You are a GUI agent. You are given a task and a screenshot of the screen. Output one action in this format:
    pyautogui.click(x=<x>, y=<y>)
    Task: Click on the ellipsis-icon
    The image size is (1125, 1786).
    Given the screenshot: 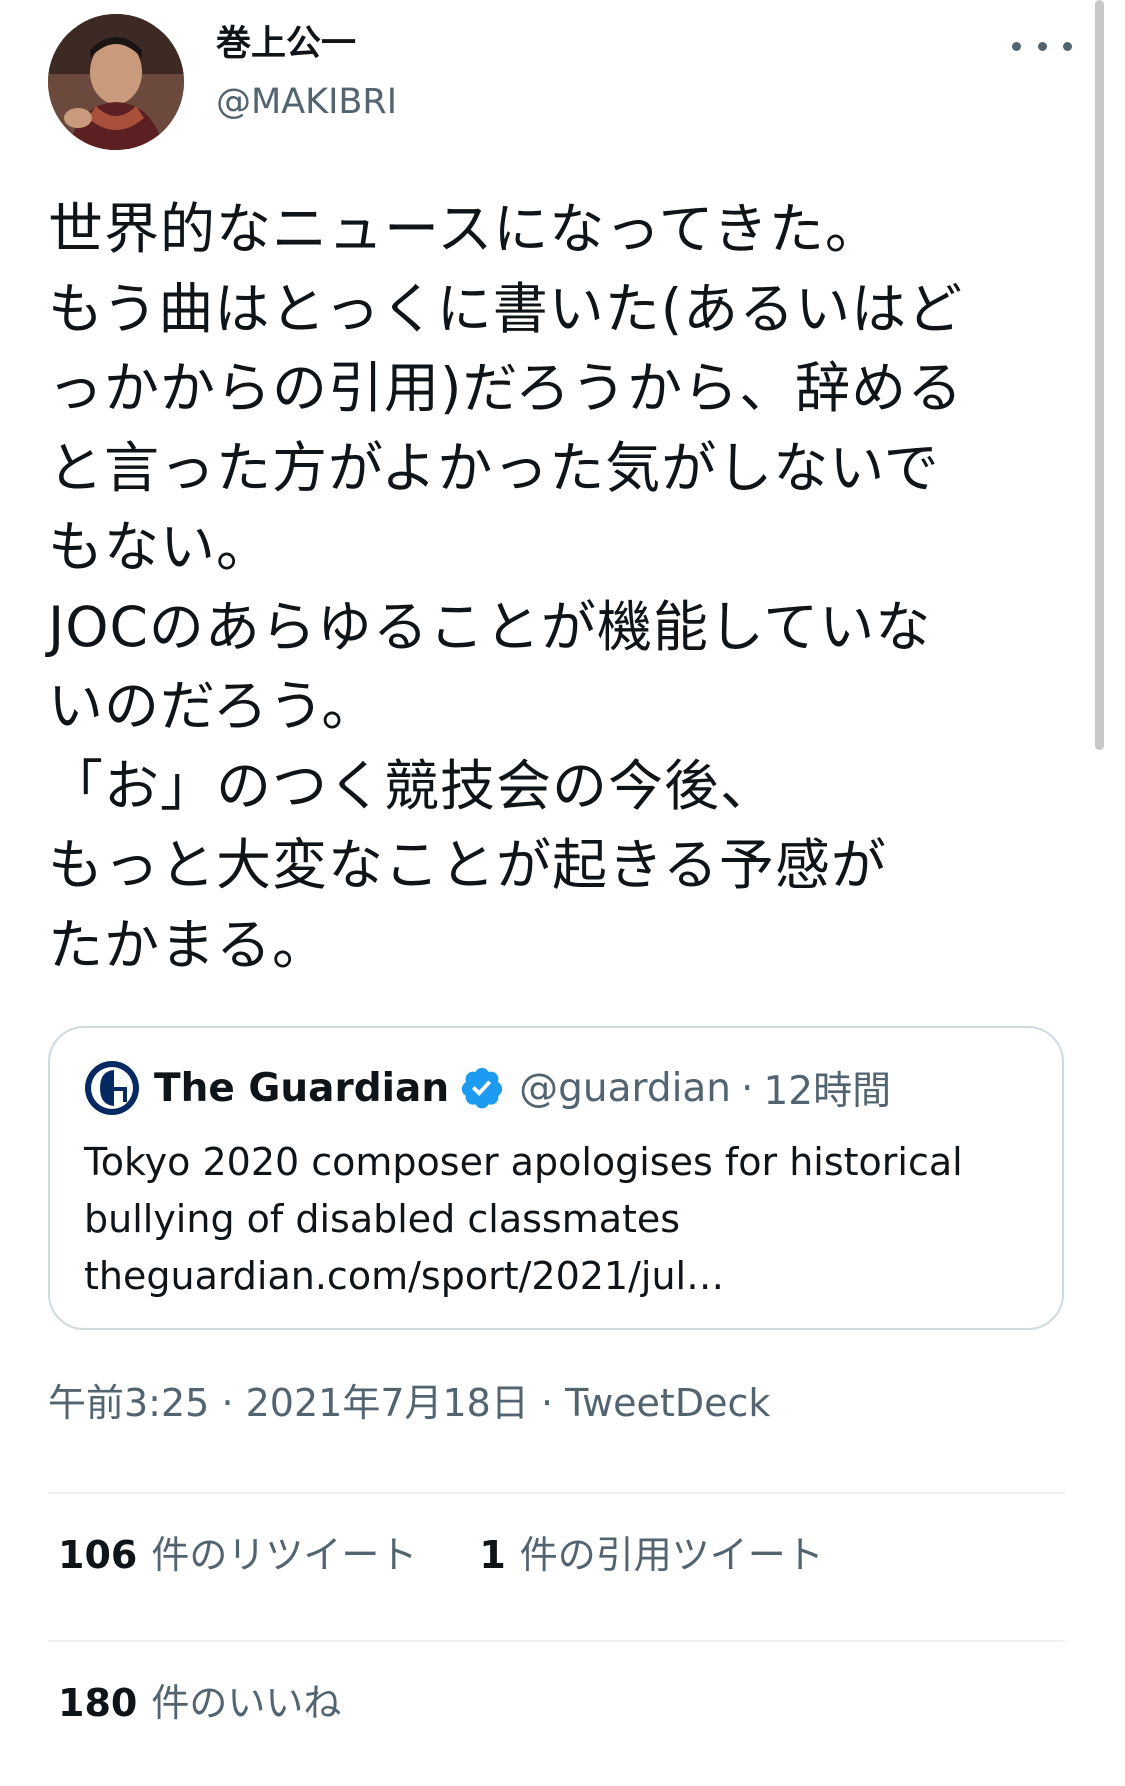 What is the action you would take?
    pyautogui.click(x=1042, y=46)
    